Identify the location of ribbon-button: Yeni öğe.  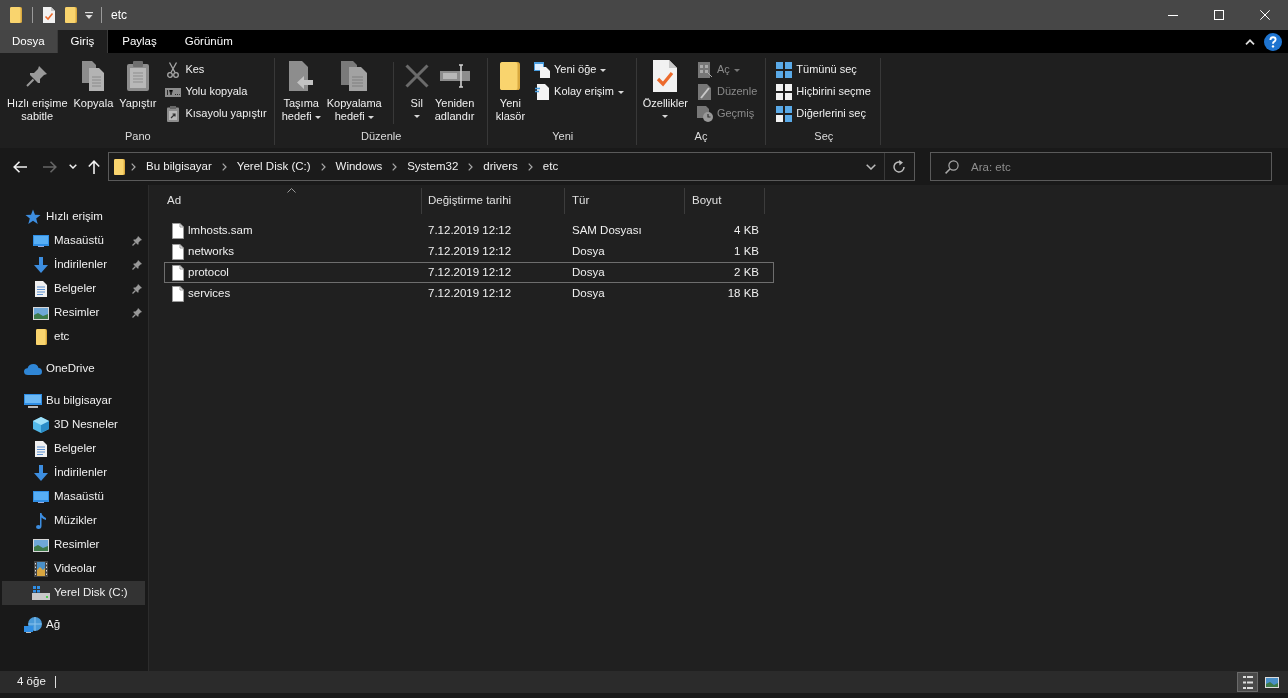
(579, 70).